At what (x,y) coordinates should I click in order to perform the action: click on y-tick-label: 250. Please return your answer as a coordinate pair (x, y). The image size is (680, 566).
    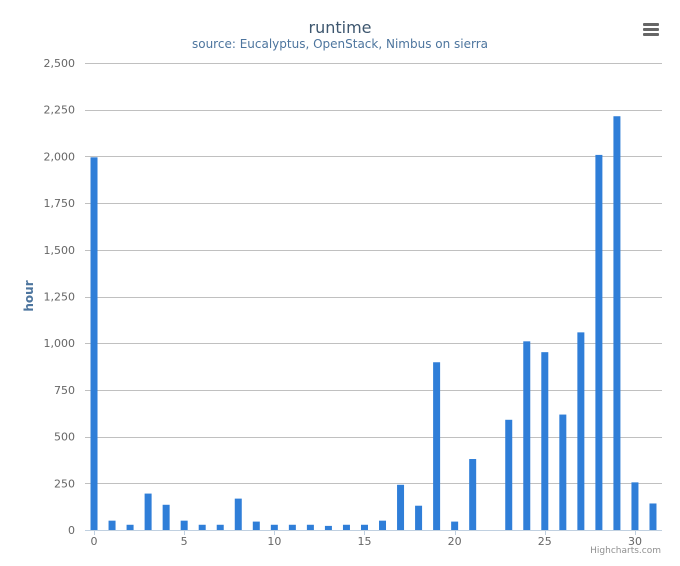
    Looking at the image, I should click on (64, 483).